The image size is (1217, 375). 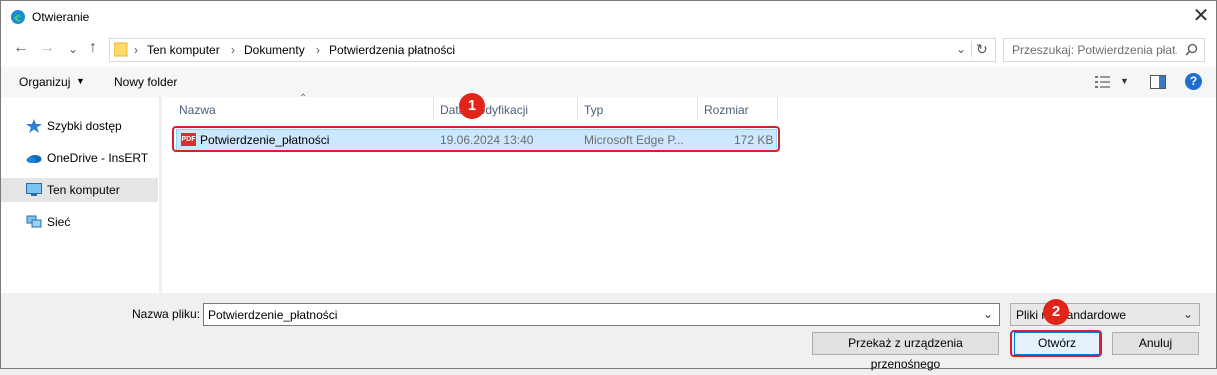 I want to click on sidebar-item-this-pc: Ten komputer, so click(x=79, y=190).